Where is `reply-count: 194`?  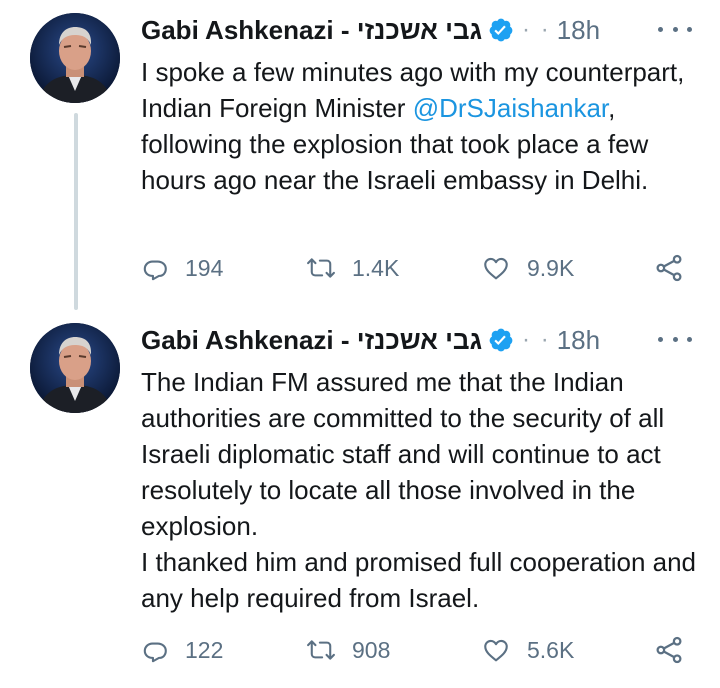
reply-count: 194 is located at coordinates (204, 267).